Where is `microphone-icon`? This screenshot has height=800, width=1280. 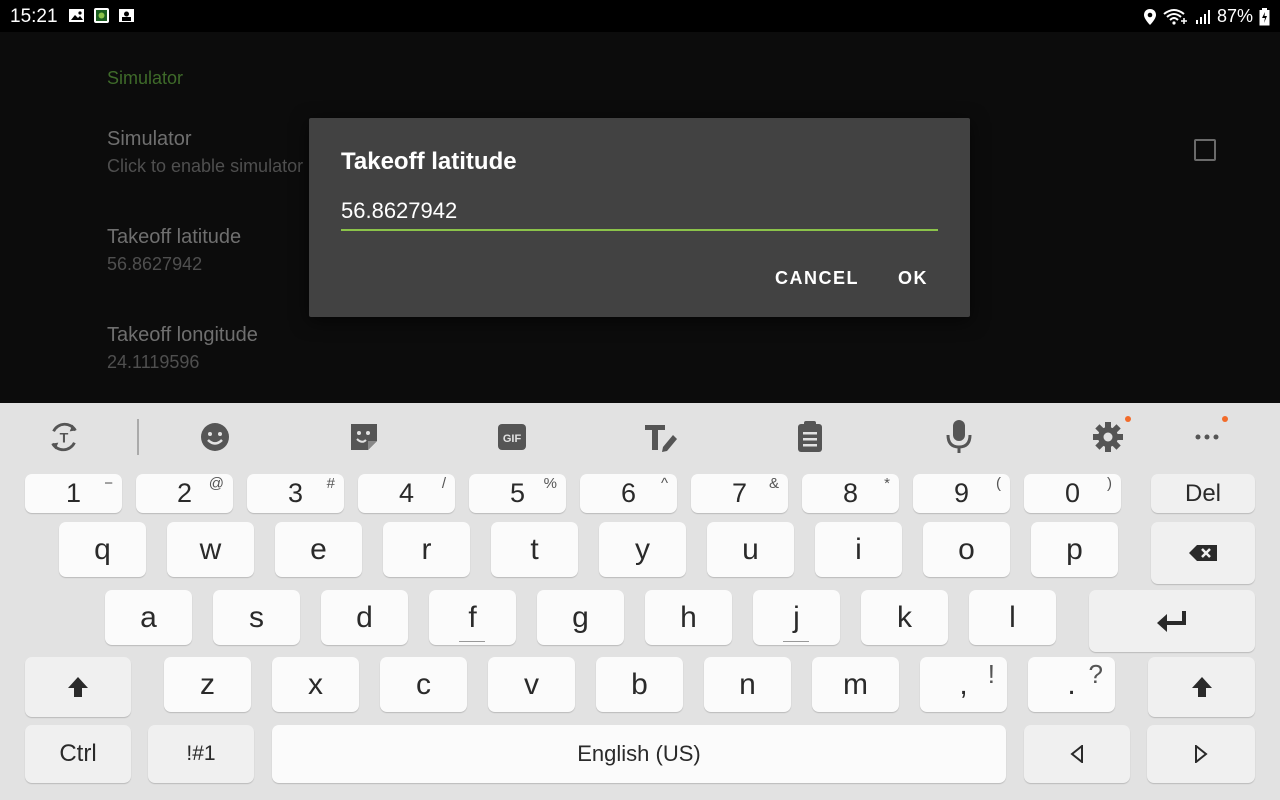 microphone-icon is located at coordinates (959, 437).